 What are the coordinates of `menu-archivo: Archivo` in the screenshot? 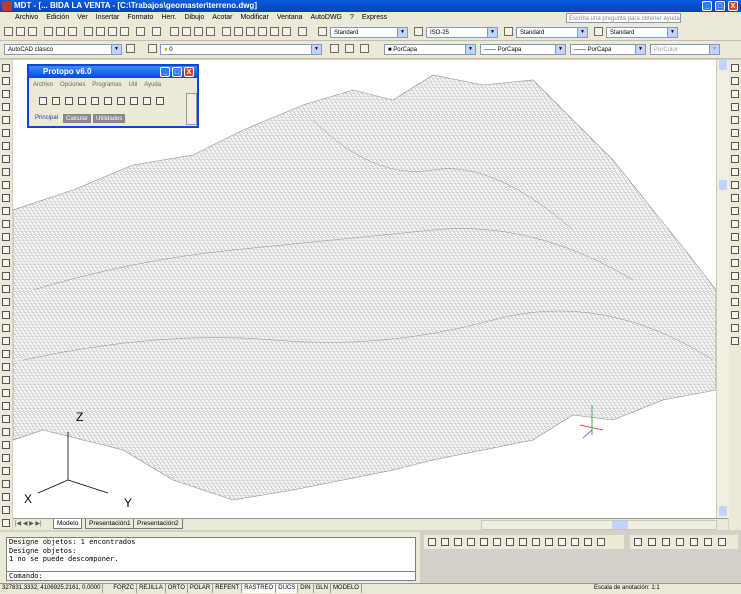 It's located at (26, 18).